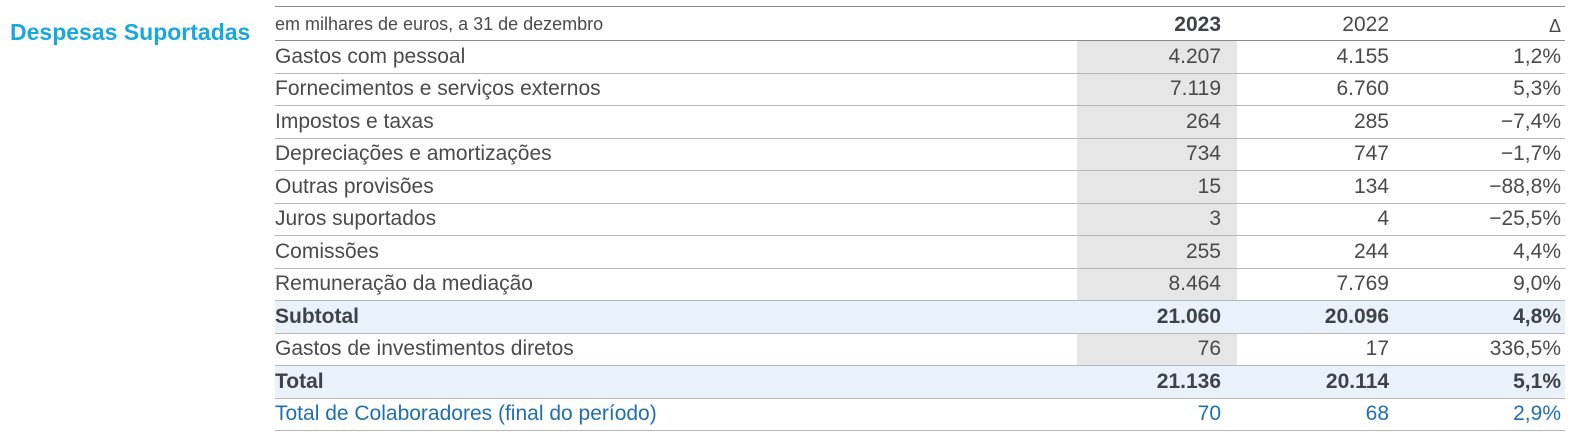 The width and height of the screenshot is (1587, 438). I want to click on header-2023: 2023, so click(1197, 24).